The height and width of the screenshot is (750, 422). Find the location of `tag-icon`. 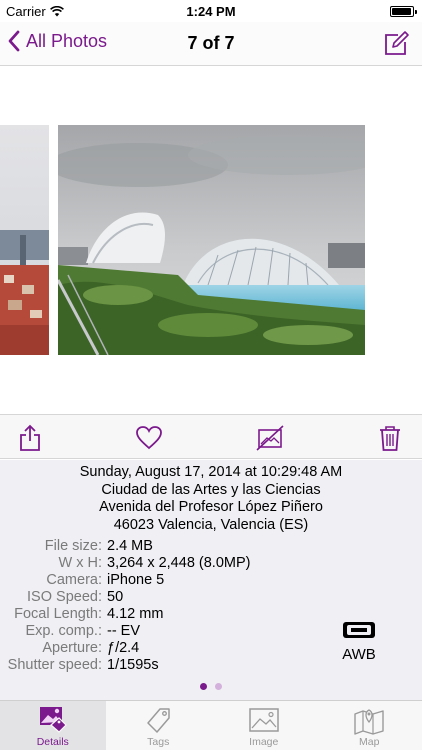

tag-icon is located at coordinates (158, 720).